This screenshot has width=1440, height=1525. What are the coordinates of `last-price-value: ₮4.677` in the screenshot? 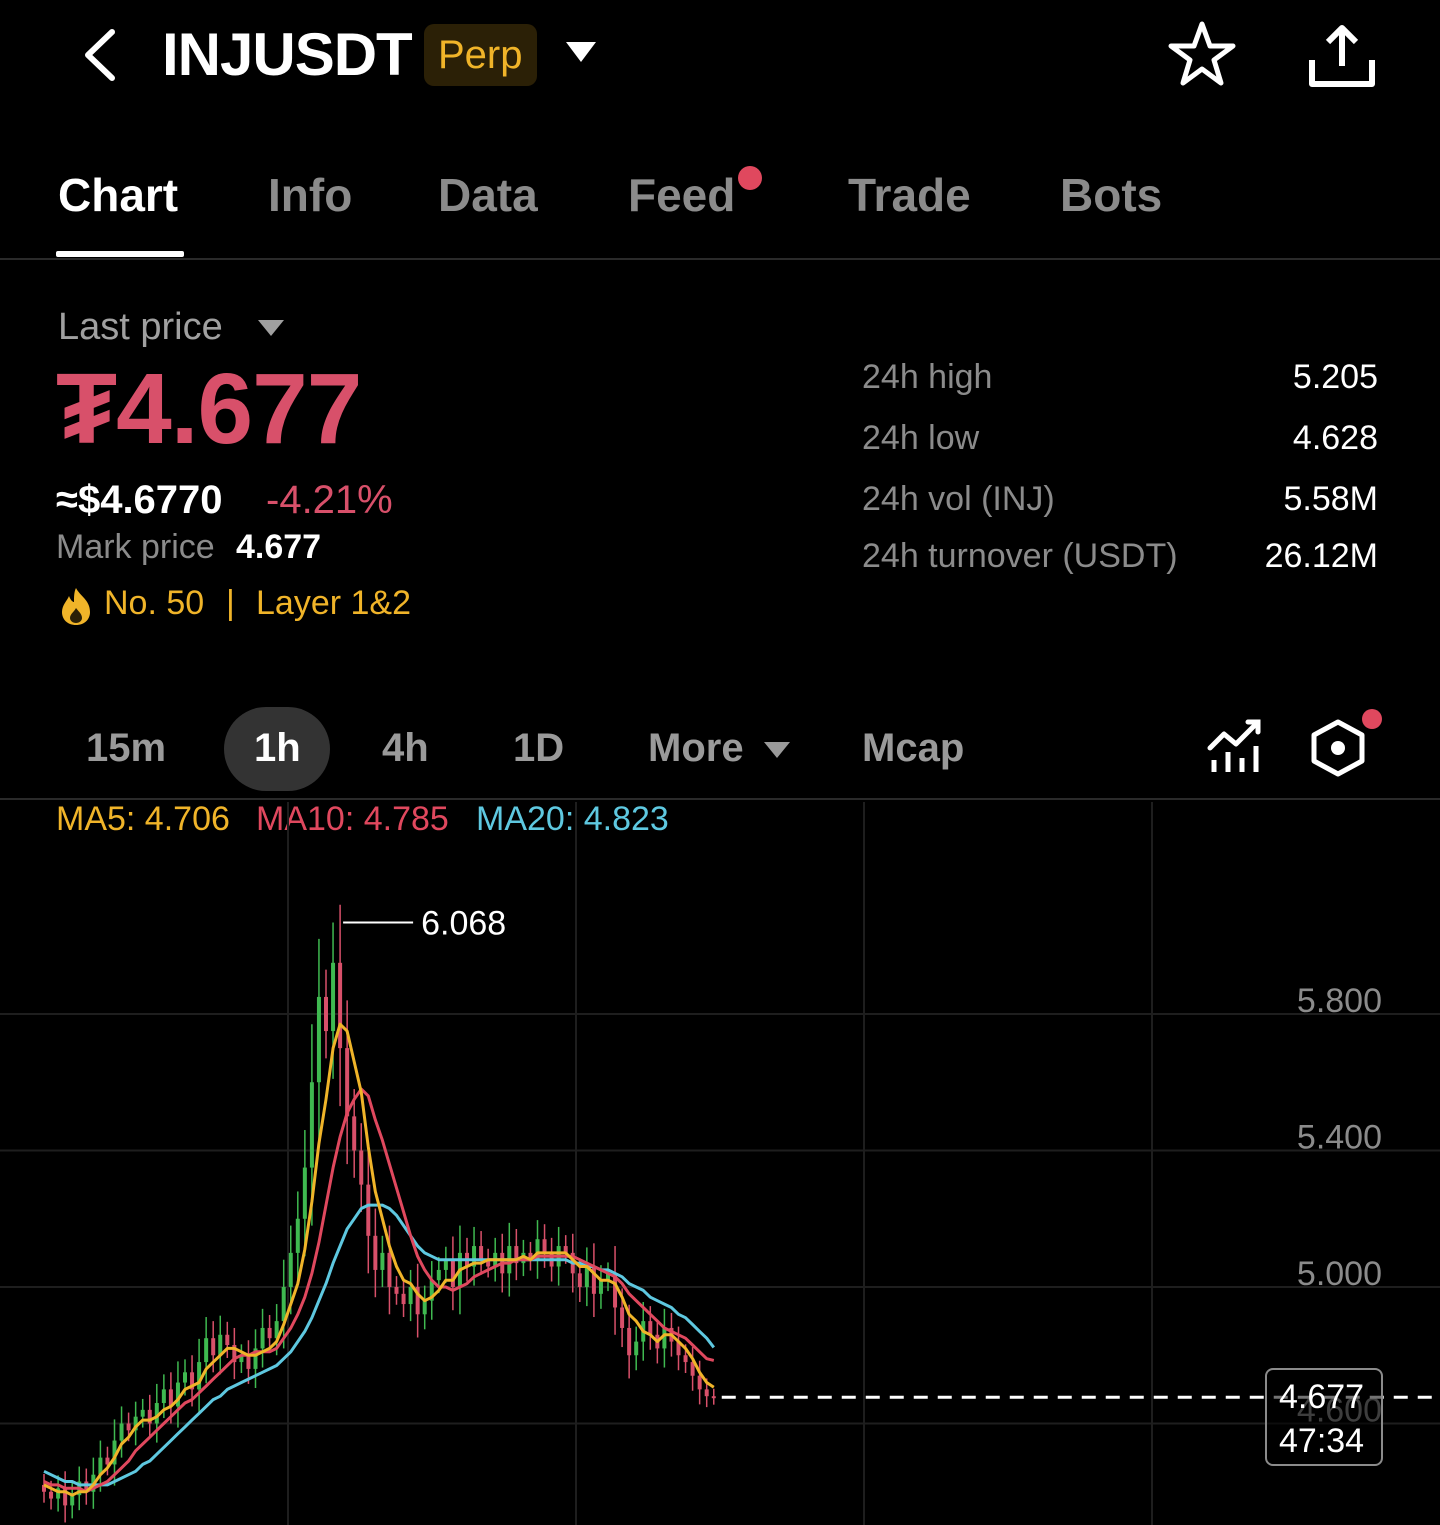 It's located at (209, 409).